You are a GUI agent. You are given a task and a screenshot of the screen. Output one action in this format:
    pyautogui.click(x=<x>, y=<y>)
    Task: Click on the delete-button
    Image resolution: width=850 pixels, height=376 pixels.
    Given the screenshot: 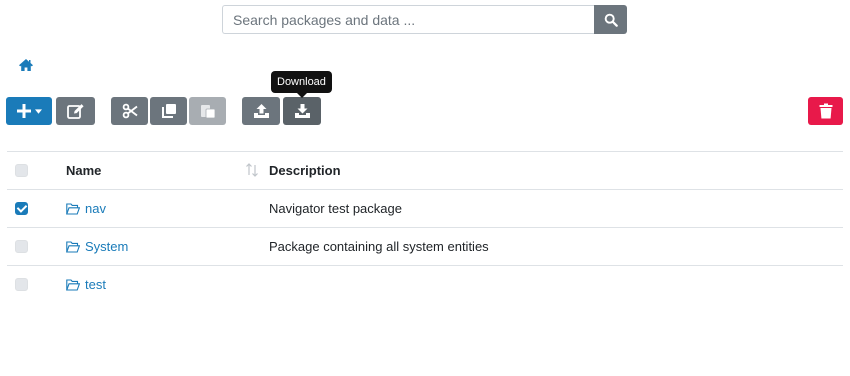 What is the action you would take?
    pyautogui.click(x=825, y=111)
    